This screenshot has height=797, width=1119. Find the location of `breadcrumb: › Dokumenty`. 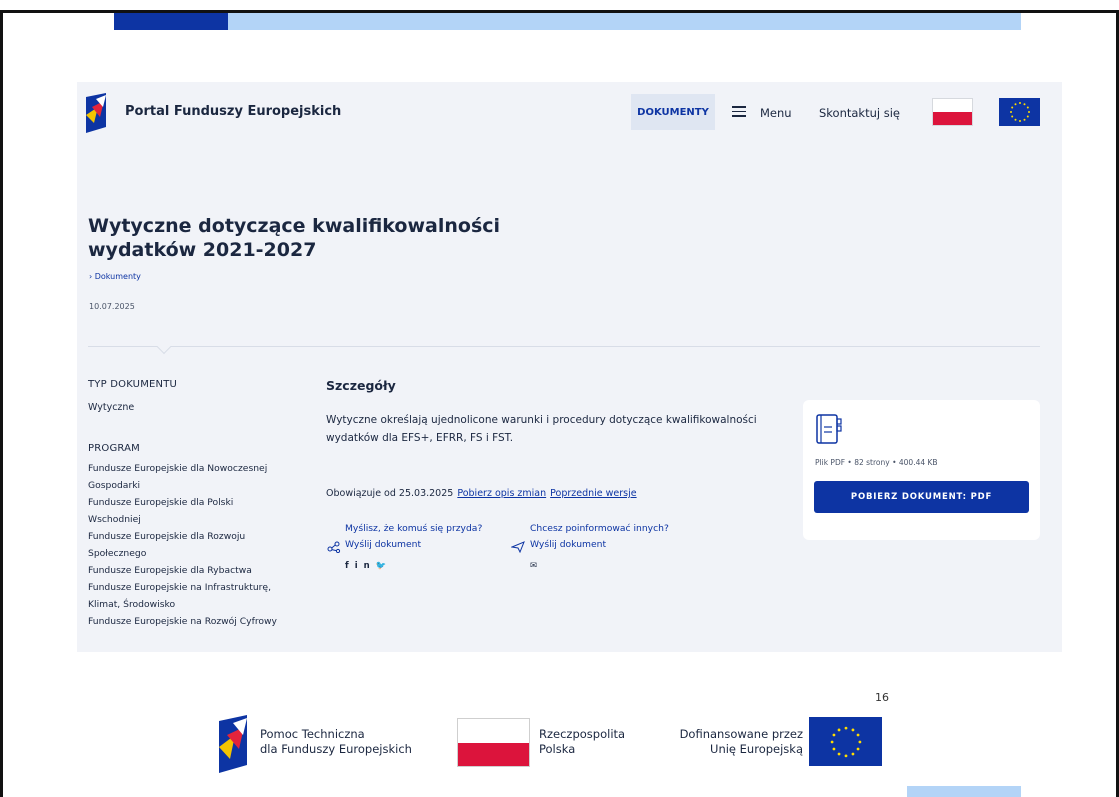

breadcrumb: › Dokumenty is located at coordinates (115, 276).